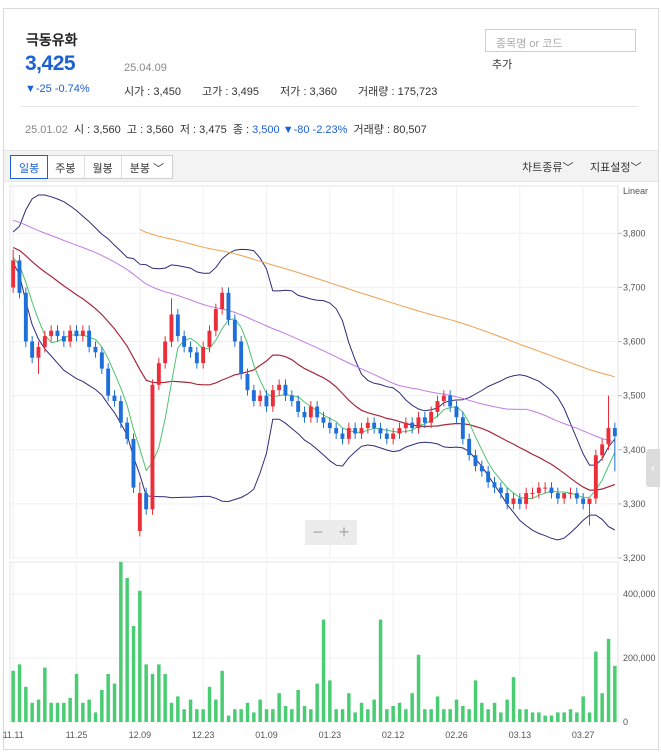 The height and width of the screenshot is (752, 661). What do you see at coordinates (344, 532) in the screenshot?
I see `zoom-in-icon: +` at bounding box center [344, 532].